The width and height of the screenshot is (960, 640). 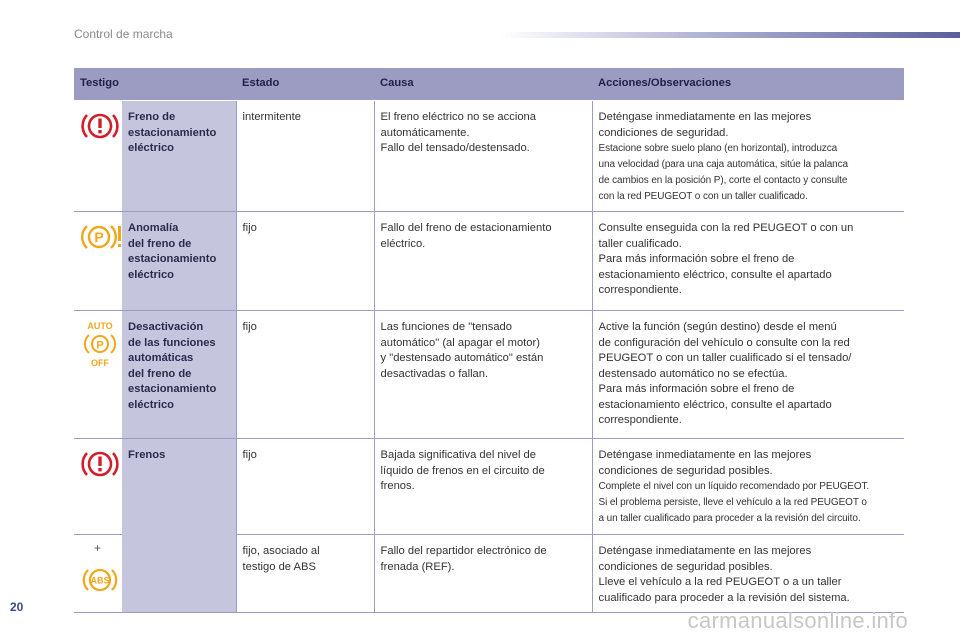 What do you see at coordinates (179, 156) in the screenshot?
I see `warning-name: Freno de estacionamiento eléctrico` at bounding box center [179, 156].